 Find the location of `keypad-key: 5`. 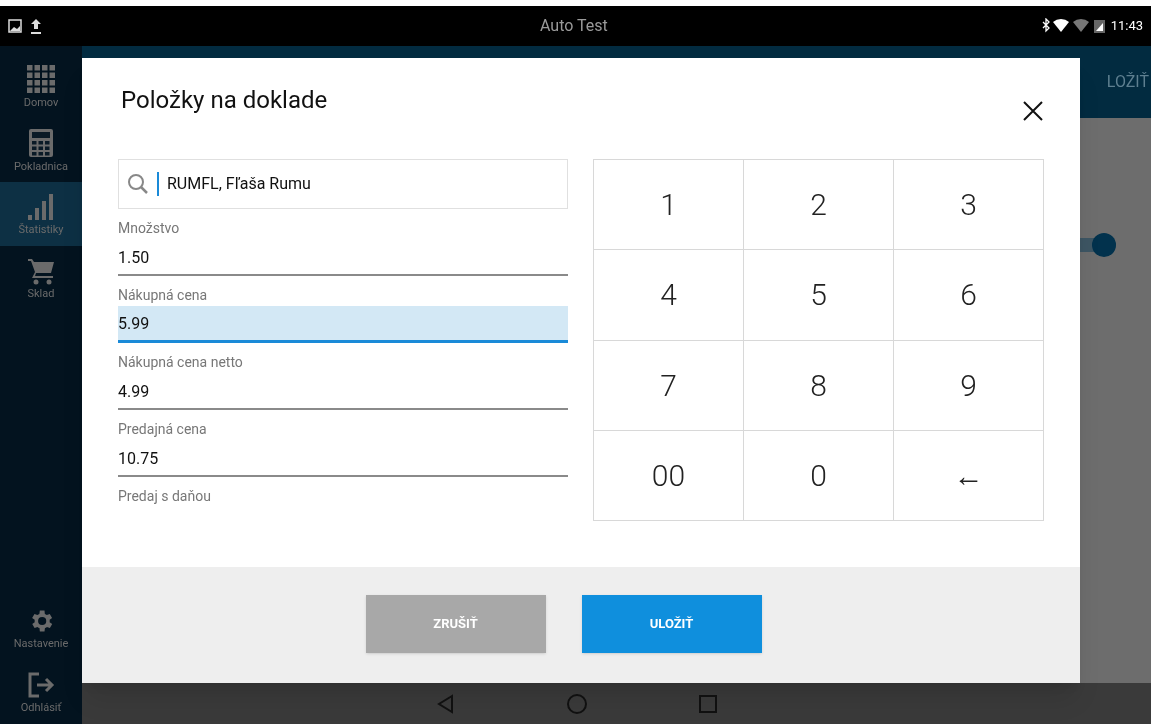

keypad-key: 5 is located at coordinates (819, 295).